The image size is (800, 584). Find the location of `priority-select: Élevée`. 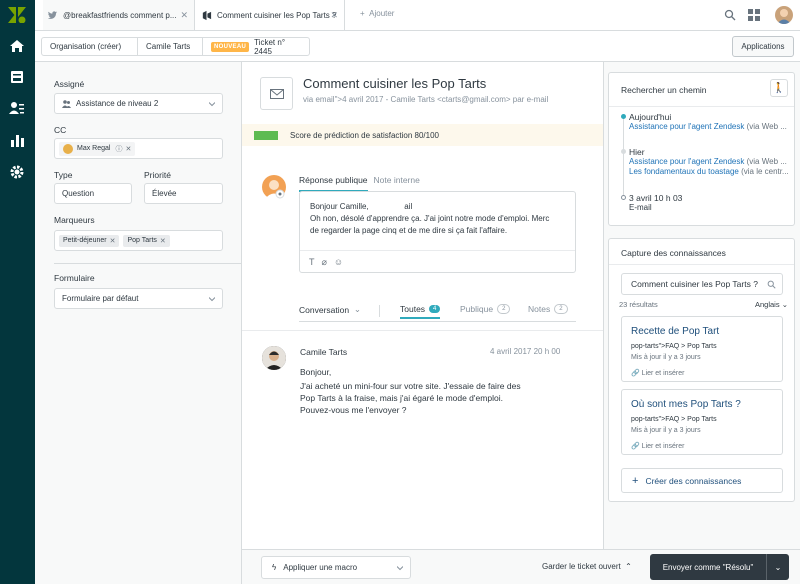

priority-select: Élevée is located at coordinates (183, 193).